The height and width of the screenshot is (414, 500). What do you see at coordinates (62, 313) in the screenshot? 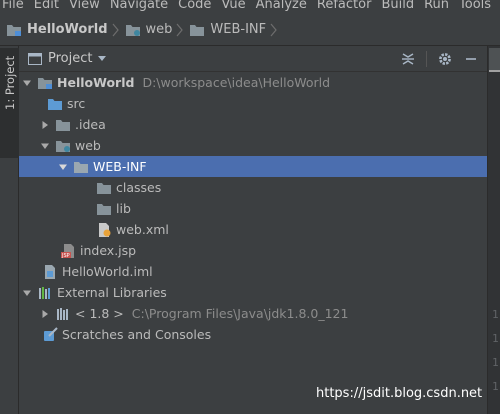
I see `jdk-icon` at bounding box center [62, 313].